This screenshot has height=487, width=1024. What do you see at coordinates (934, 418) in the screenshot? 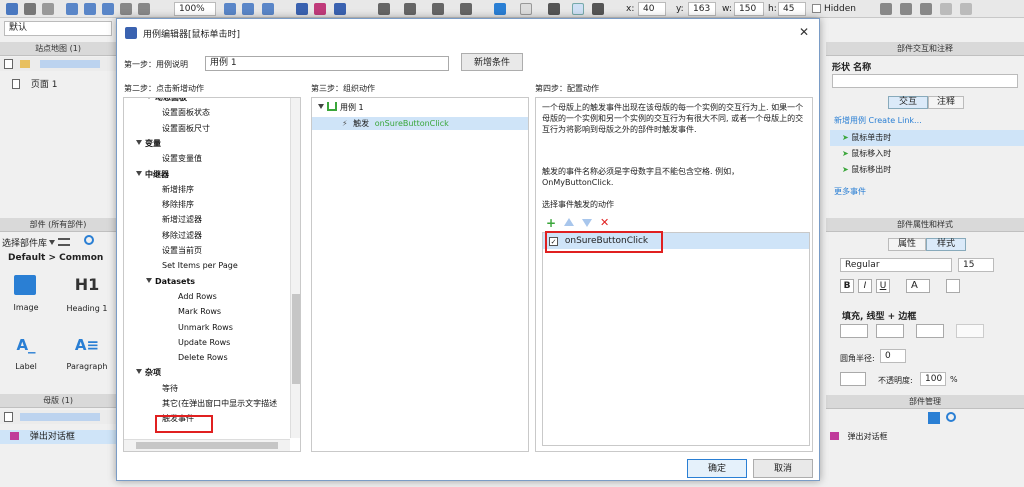
I see `filter-icon` at bounding box center [934, 418].